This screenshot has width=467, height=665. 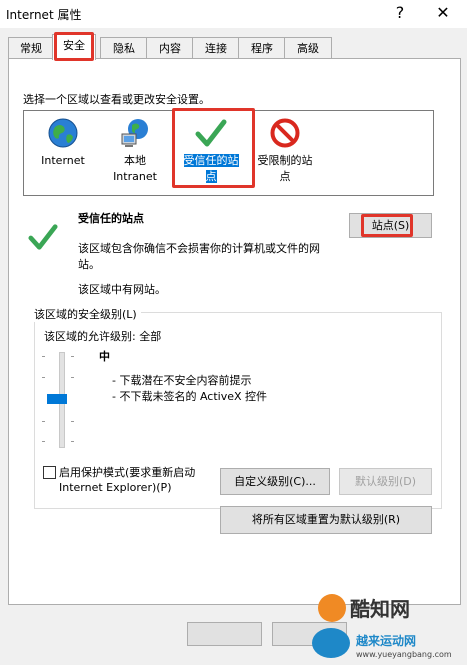 I want to click on zone-restricted-sites: 受限制的站 点, so click(x=285, y=148).